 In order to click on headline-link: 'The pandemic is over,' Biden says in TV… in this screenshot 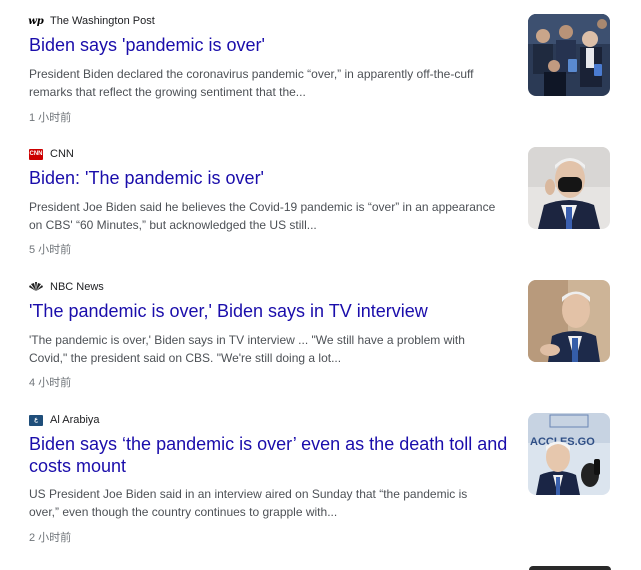, I will do `click(269, 311)`.